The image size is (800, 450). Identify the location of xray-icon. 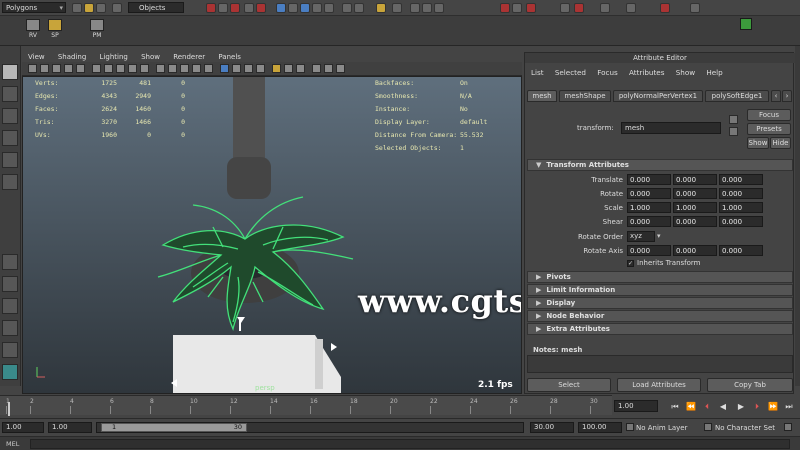
(288, 68).